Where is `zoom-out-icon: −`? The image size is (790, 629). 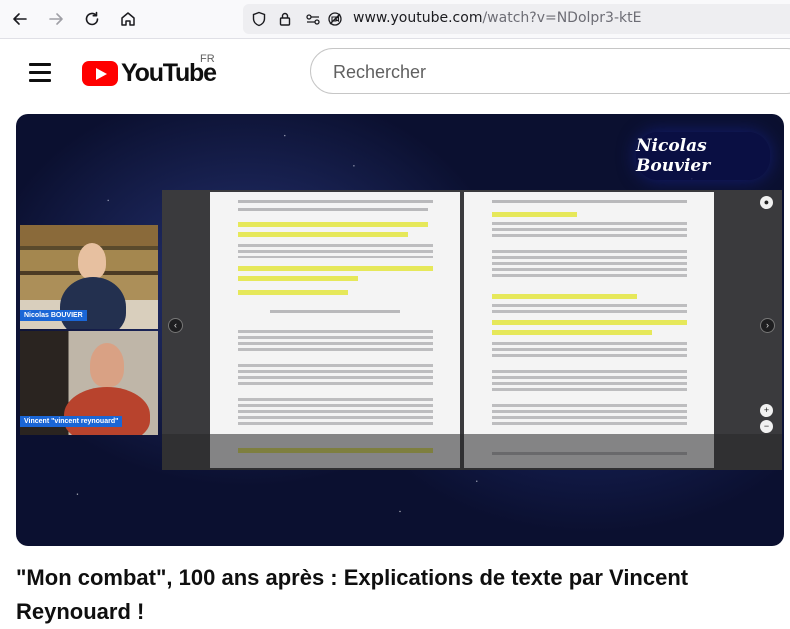
zoom-out-icon: − is located at coordinates (766, 426).